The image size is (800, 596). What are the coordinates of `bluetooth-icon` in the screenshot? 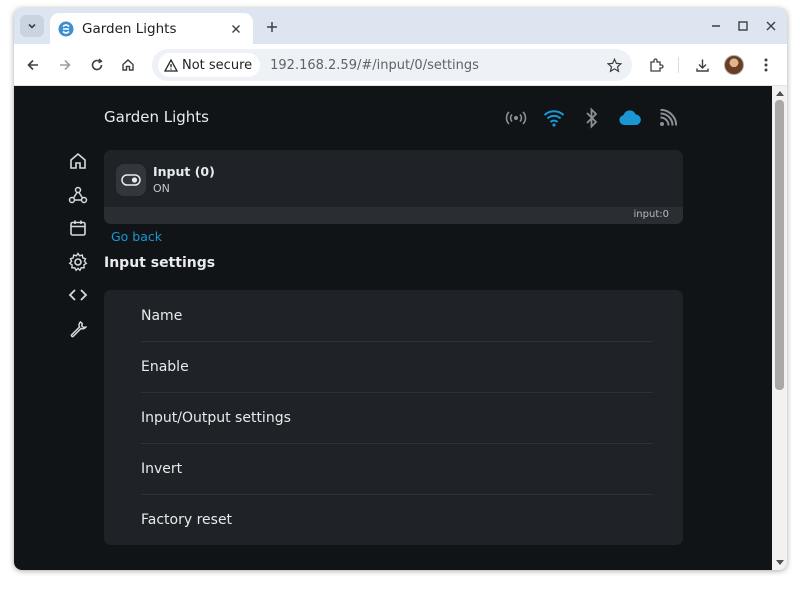 It's located at (592, 118).